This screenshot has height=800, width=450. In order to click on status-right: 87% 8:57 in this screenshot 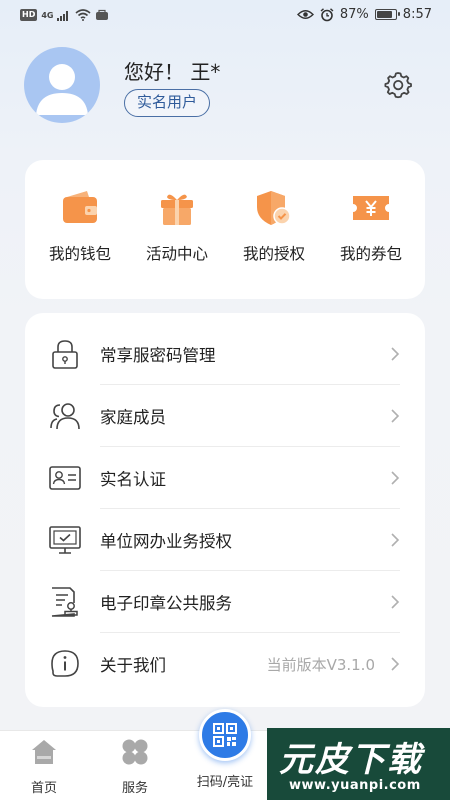, I will do `click(364, 14)`.